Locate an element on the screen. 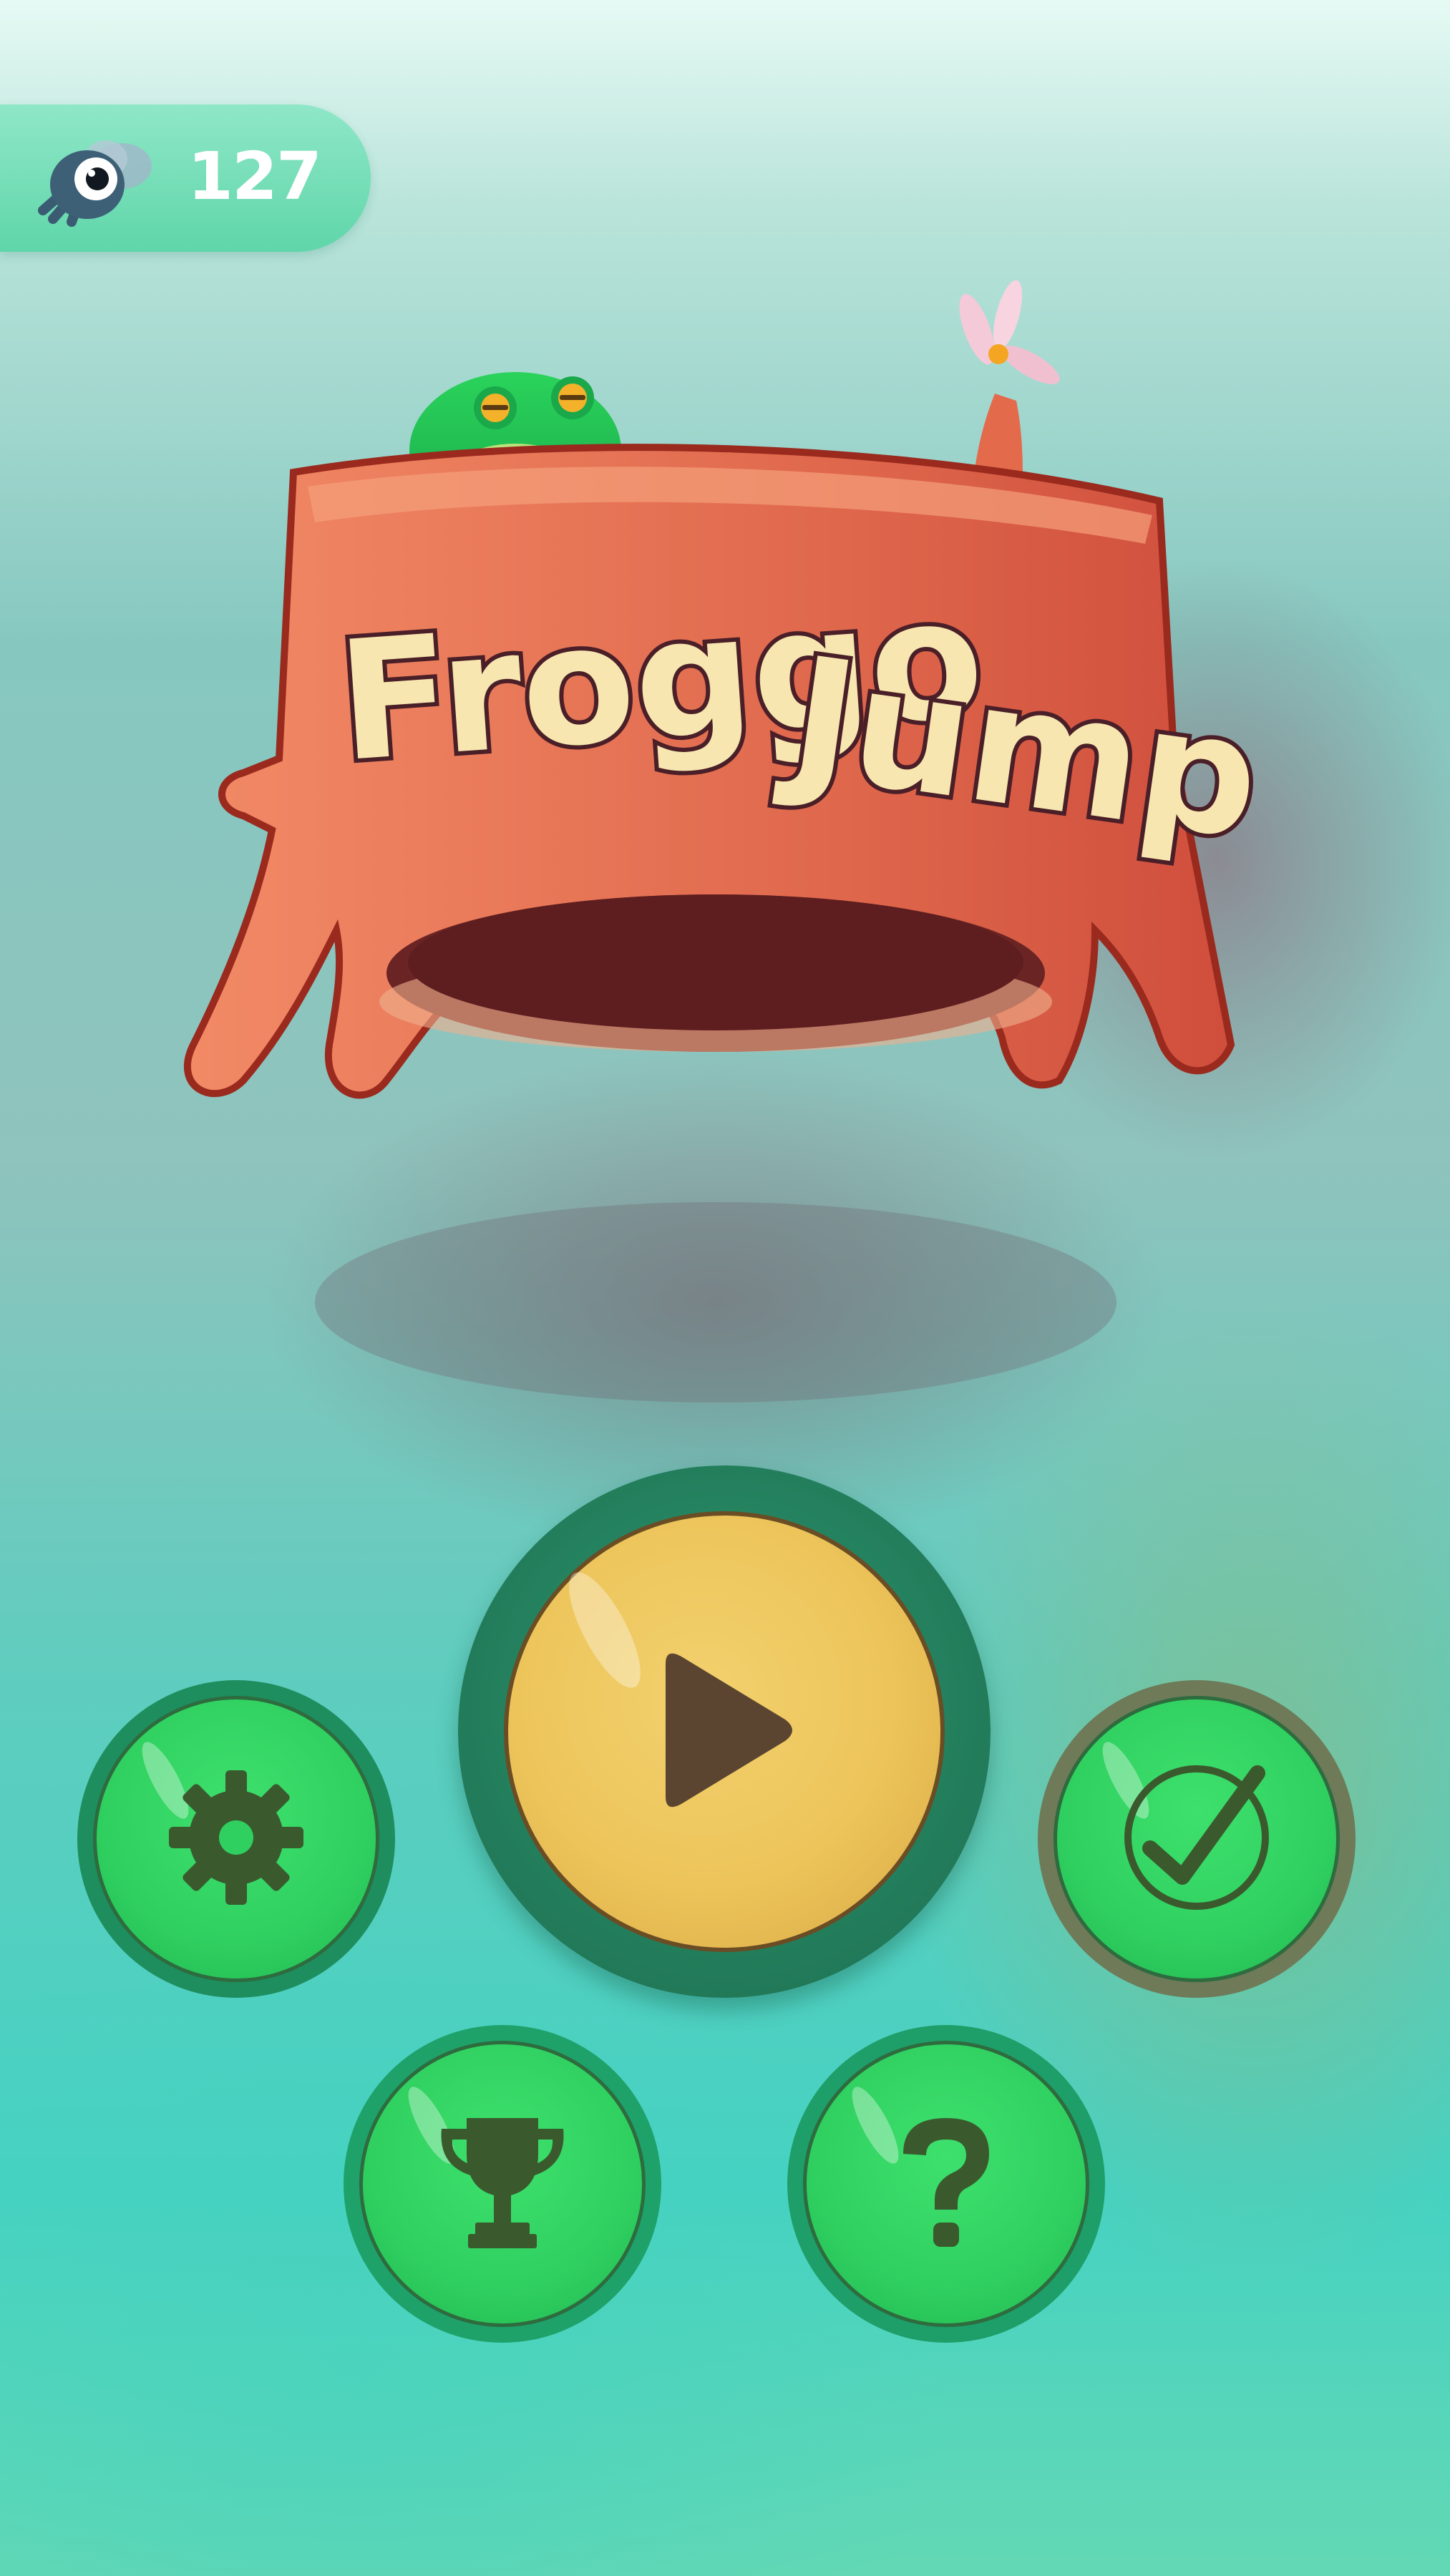  leaderboard-button is located at coordinates (502, 2184).